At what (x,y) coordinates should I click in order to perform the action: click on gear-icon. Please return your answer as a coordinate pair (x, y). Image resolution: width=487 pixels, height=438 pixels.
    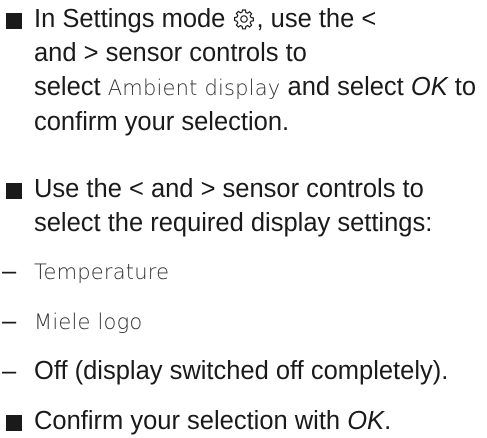
    Looking at the image, I should click on (244, 19).